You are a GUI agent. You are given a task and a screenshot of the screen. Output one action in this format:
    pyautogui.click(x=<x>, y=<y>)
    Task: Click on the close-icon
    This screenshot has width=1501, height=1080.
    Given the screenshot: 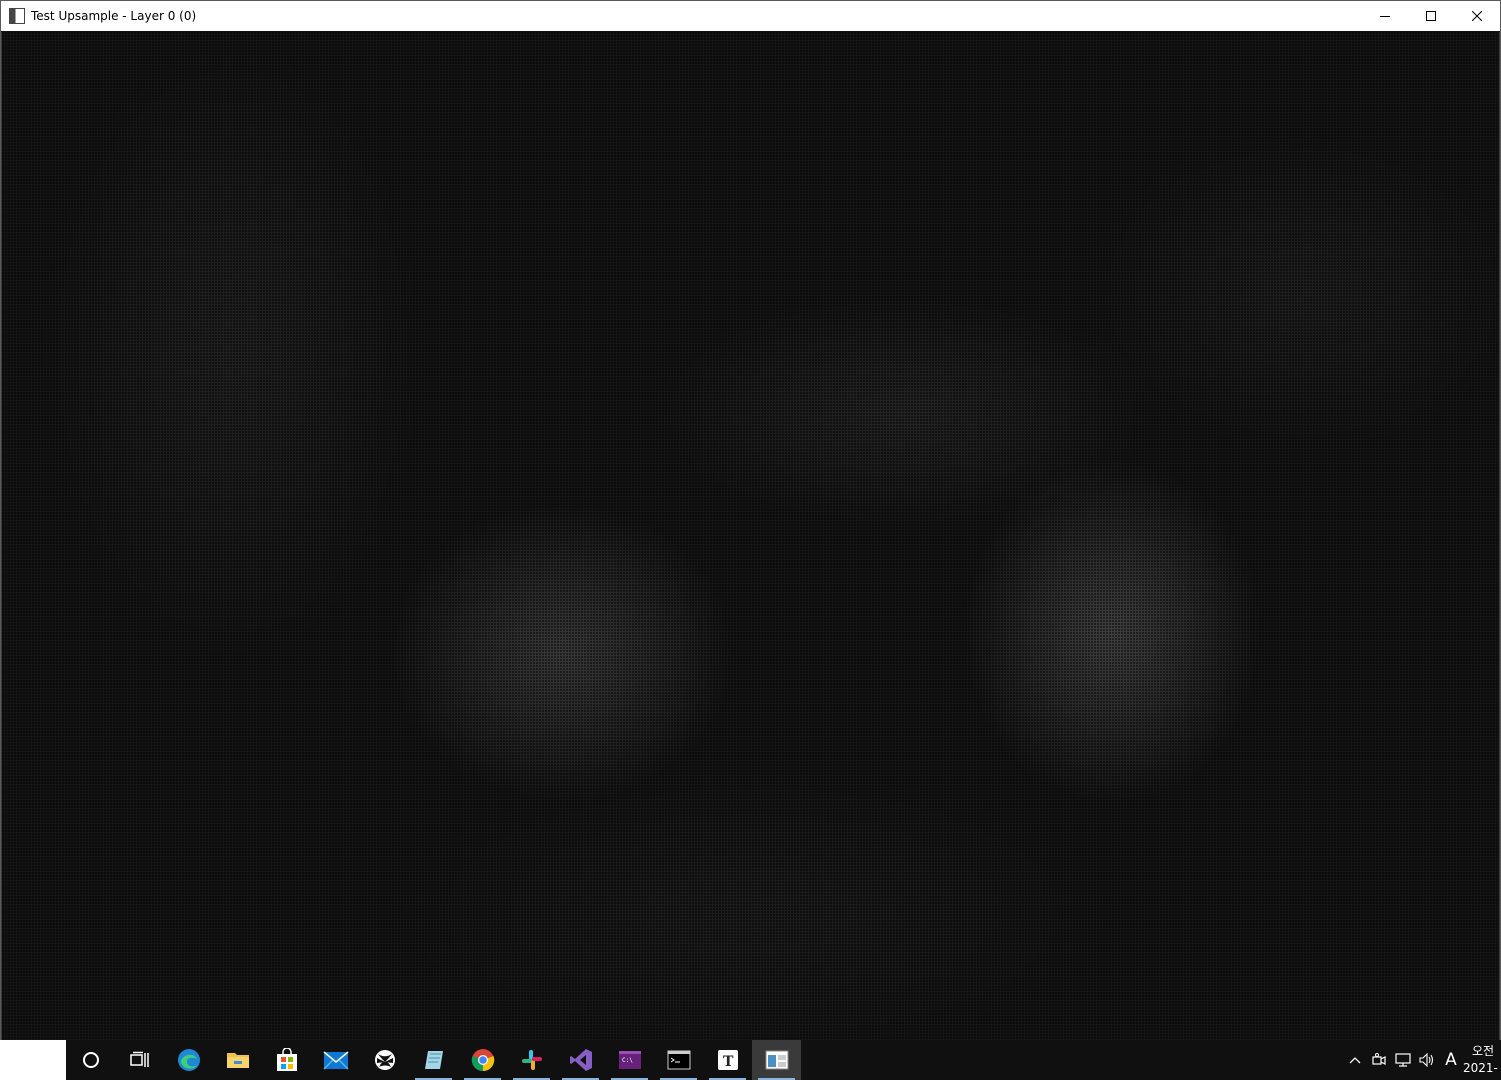 What is the action you would take?
    pyautogui.click(x=1477, y=16)
    